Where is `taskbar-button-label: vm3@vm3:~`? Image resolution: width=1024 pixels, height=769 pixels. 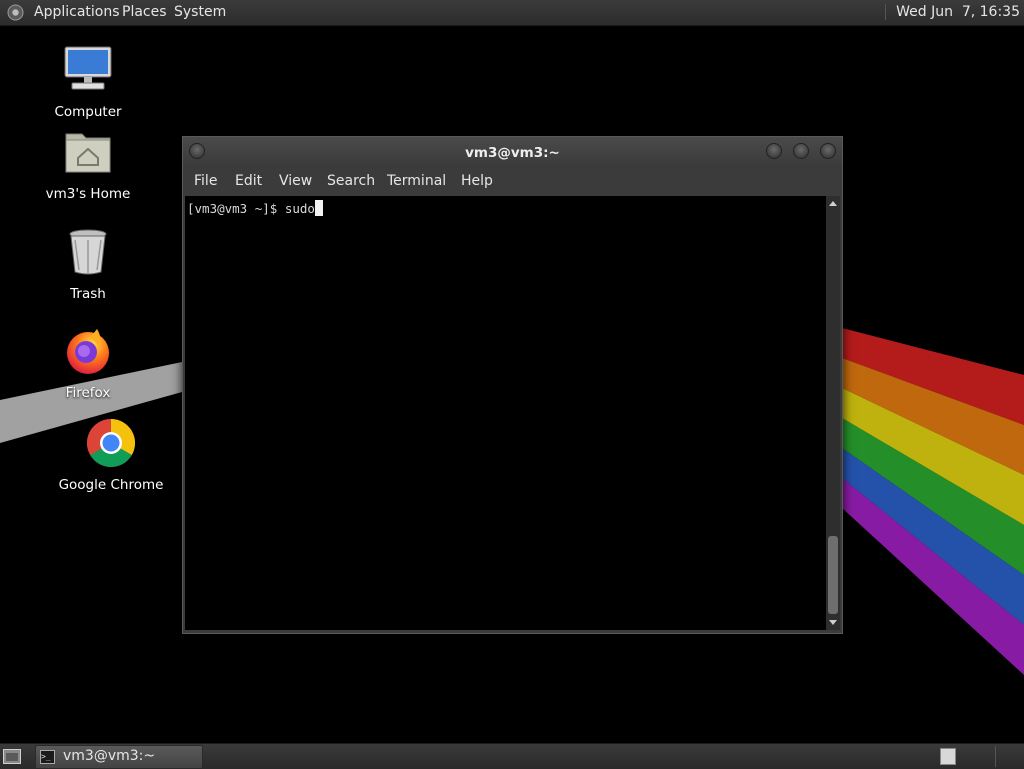
taskbar-button-label: vm3@vm3:~ is located at coordinates (109, 756).